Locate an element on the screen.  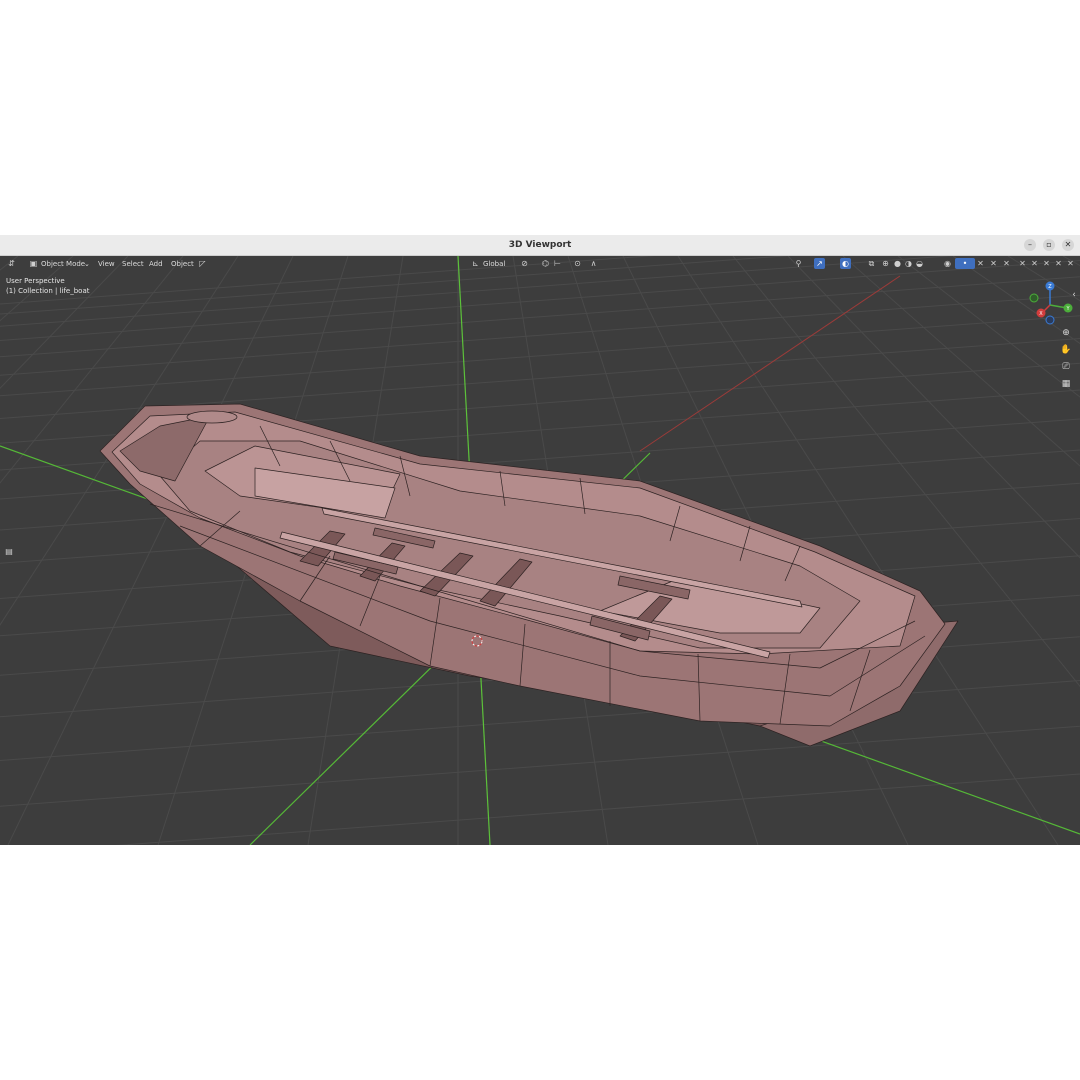
pivot-point-icon: ⊘ is located at coordinates (524, 263).